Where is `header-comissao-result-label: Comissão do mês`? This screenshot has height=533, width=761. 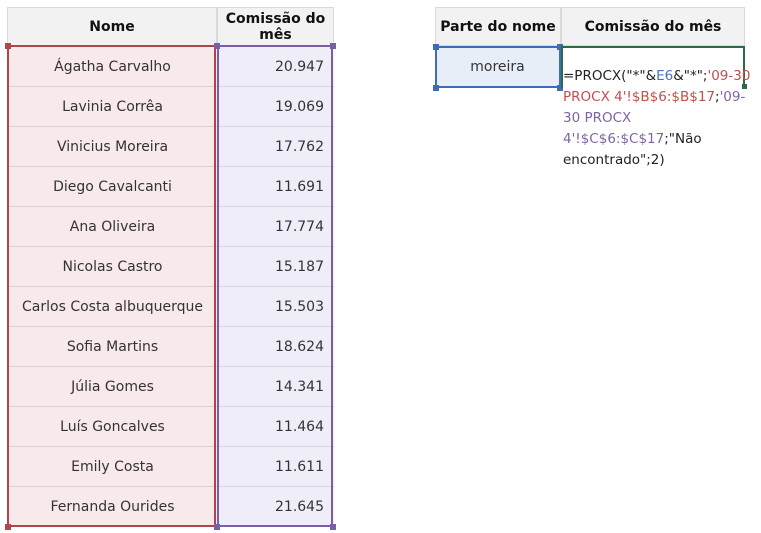 header-comissao-result-label: Comissão do mês is located at coordinates (653, 26).